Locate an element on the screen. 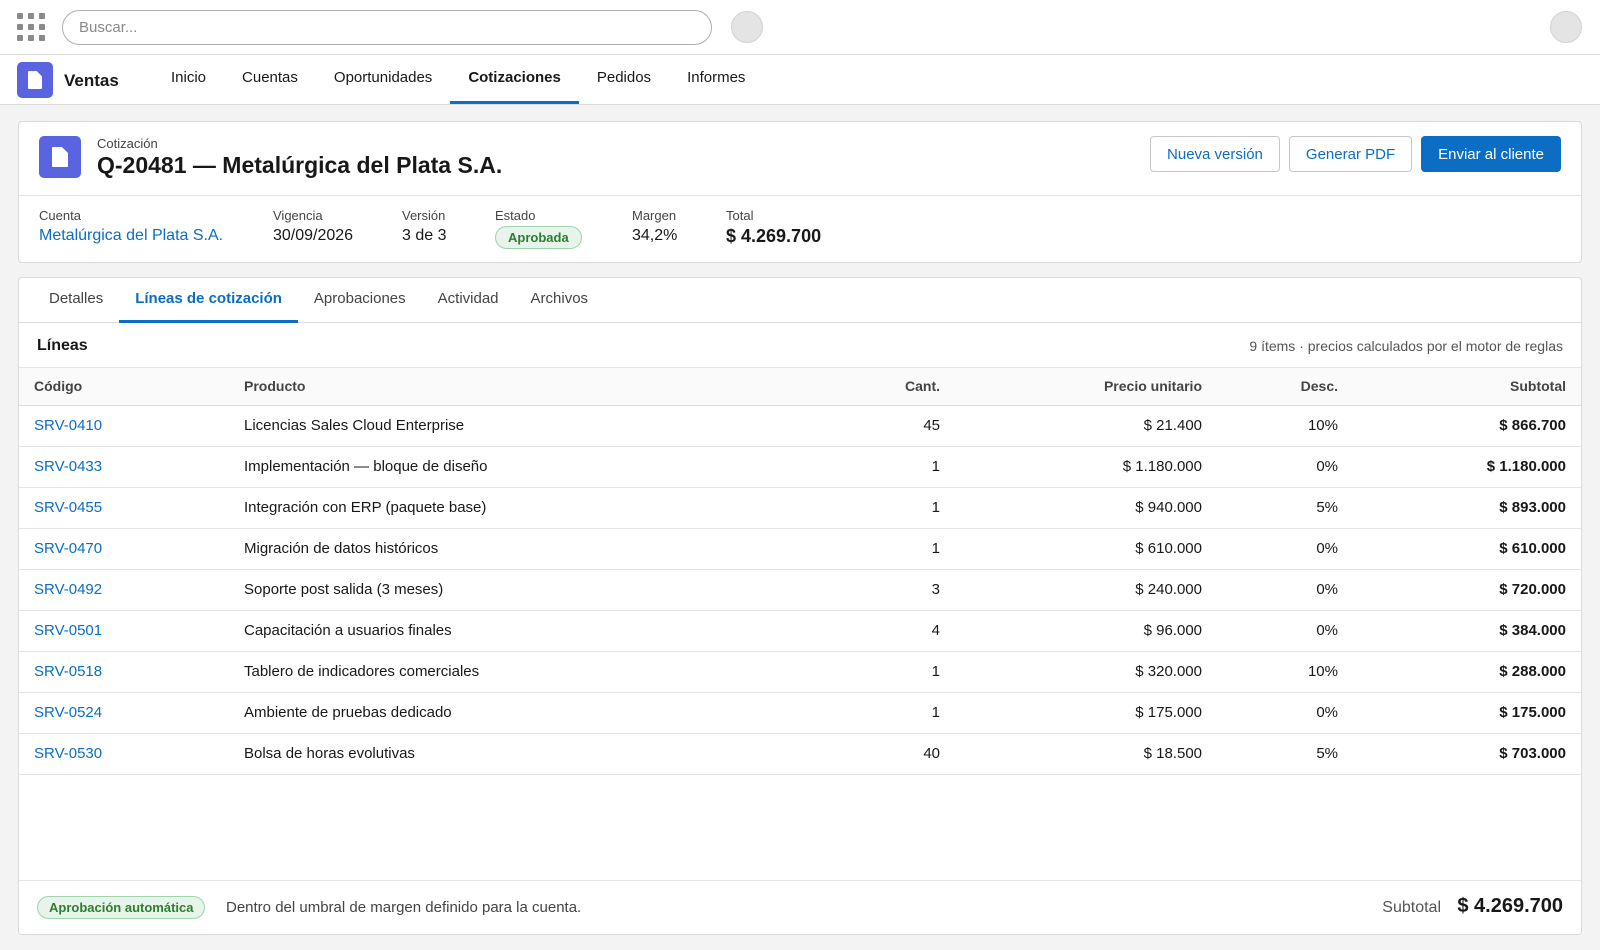 This screenshot has height=950, width=1600. line-subtotal: $ 175.000 is located at coordinates (1467, 713).